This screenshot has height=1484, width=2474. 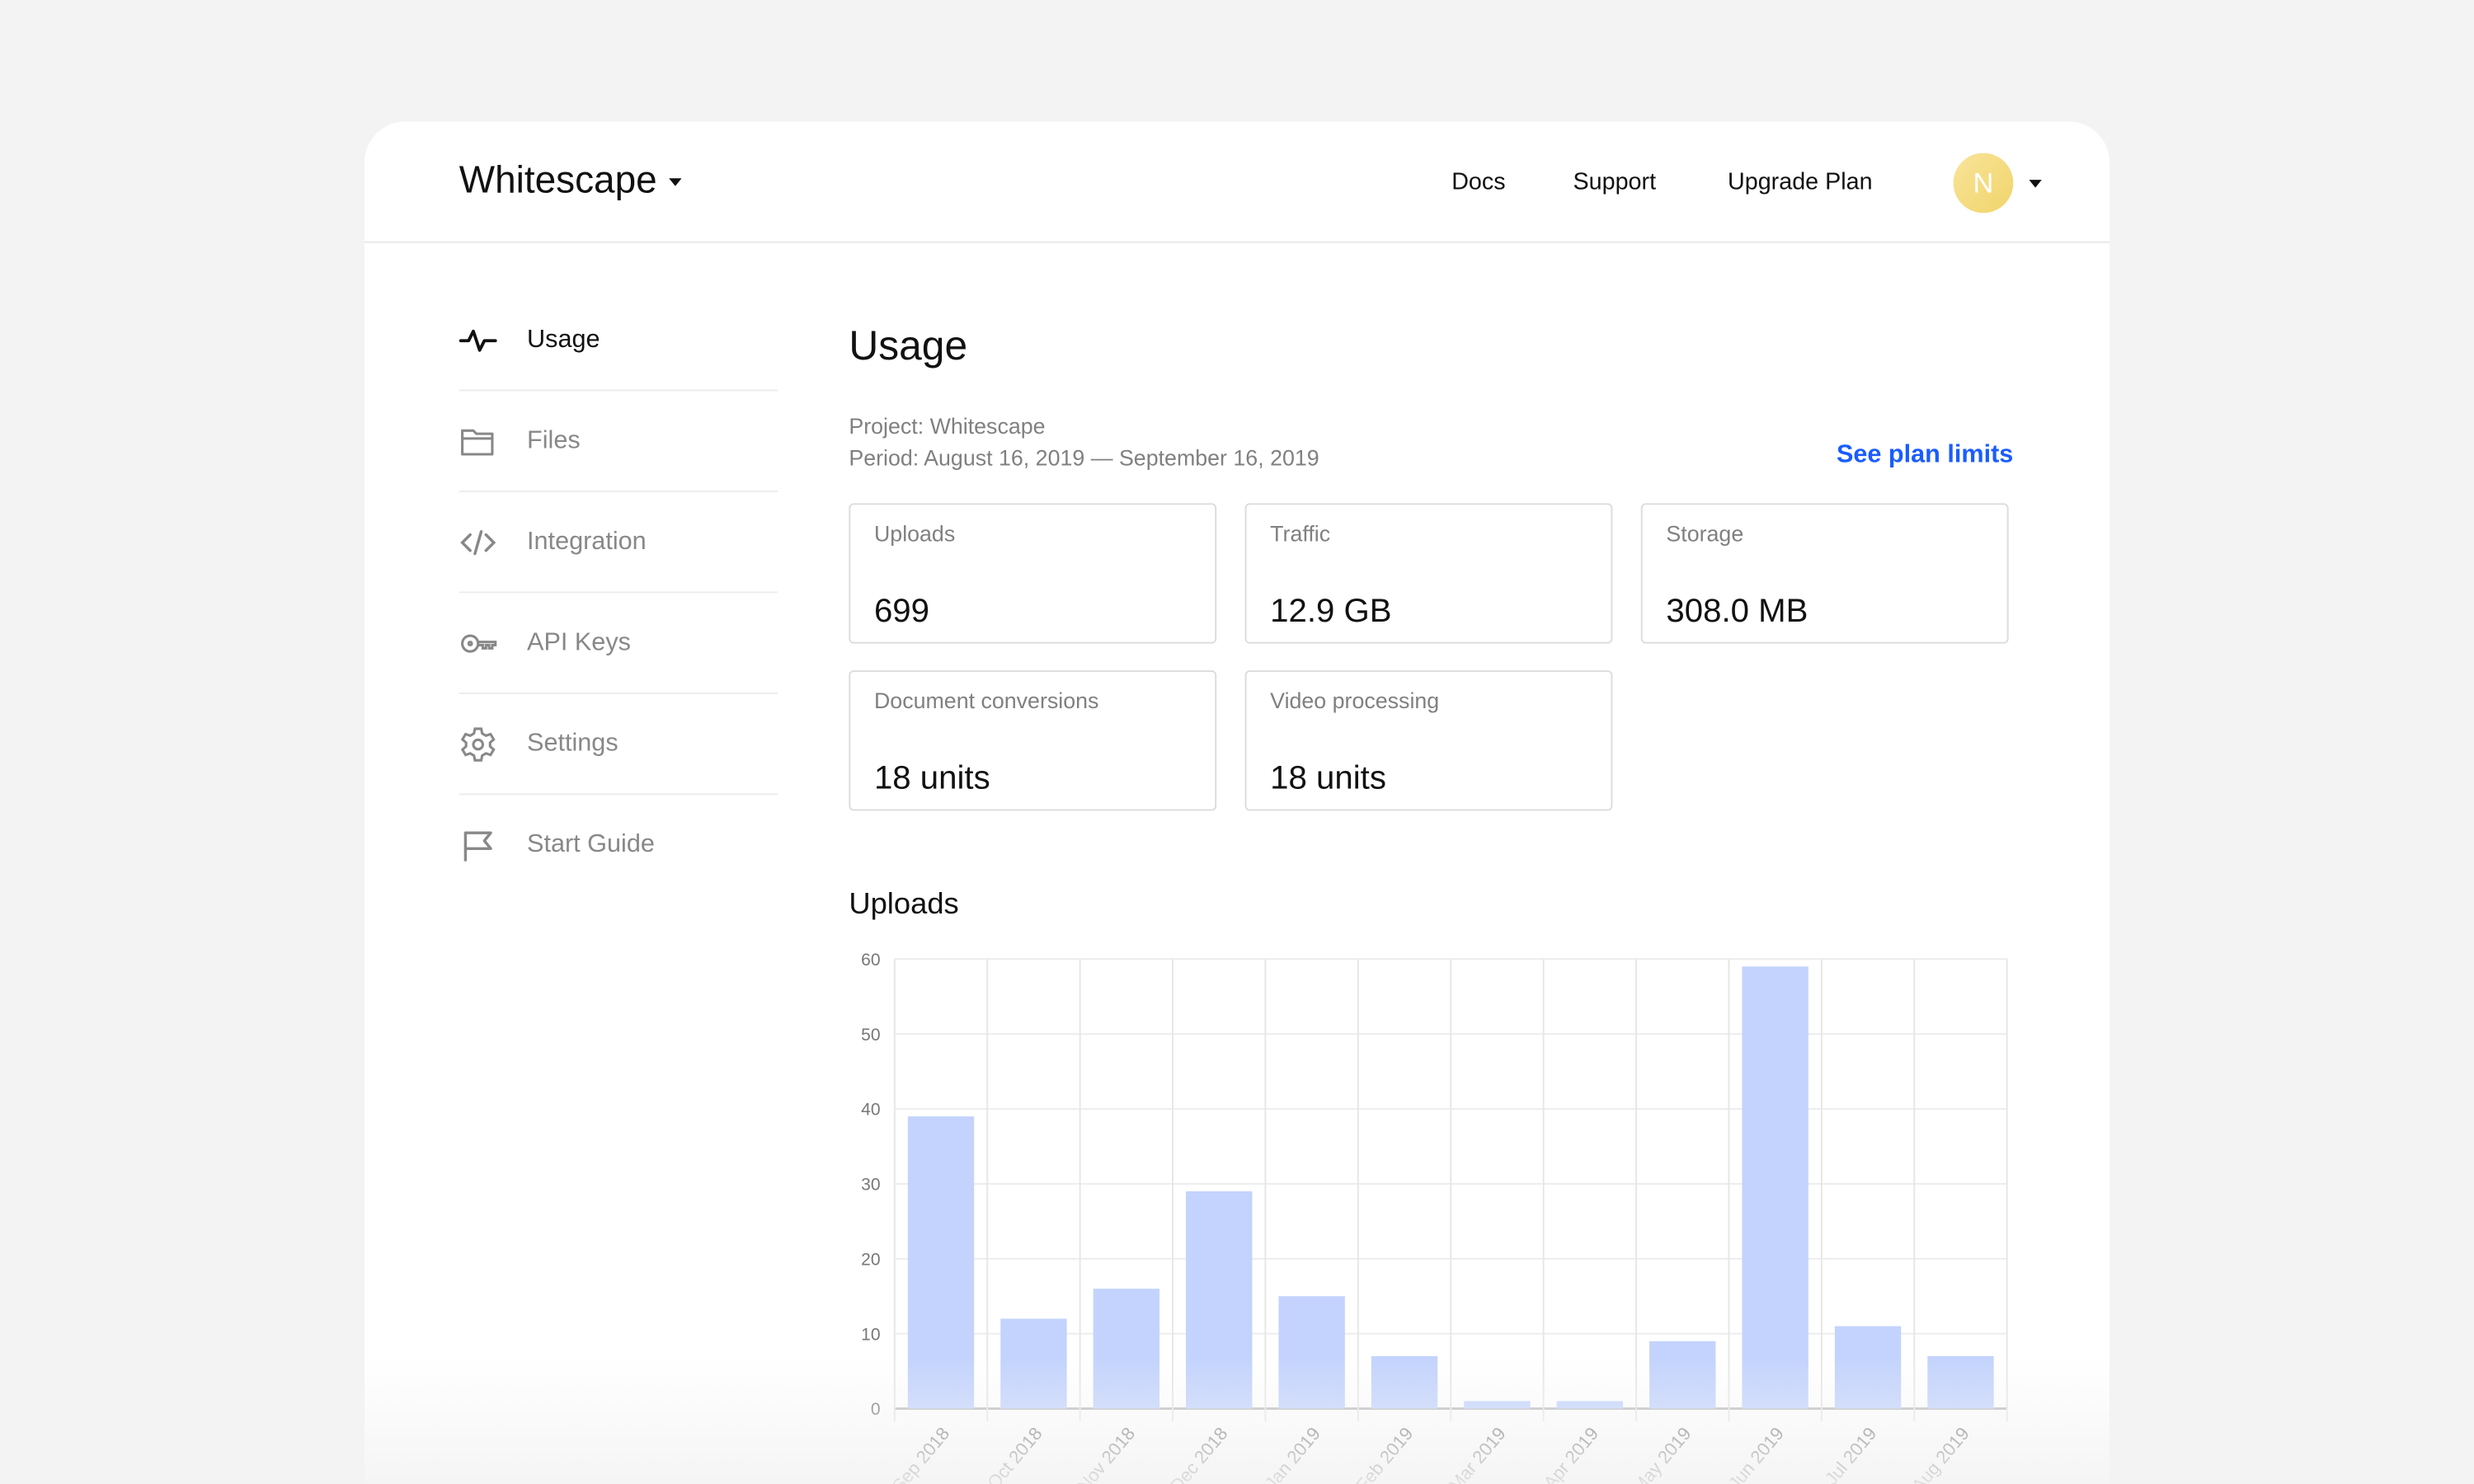 What do you see at coordinates (912, 1453) in the screenshot?
I see `x-tick-label: 16 Sep 2018` at bounding box center [912, 1453].